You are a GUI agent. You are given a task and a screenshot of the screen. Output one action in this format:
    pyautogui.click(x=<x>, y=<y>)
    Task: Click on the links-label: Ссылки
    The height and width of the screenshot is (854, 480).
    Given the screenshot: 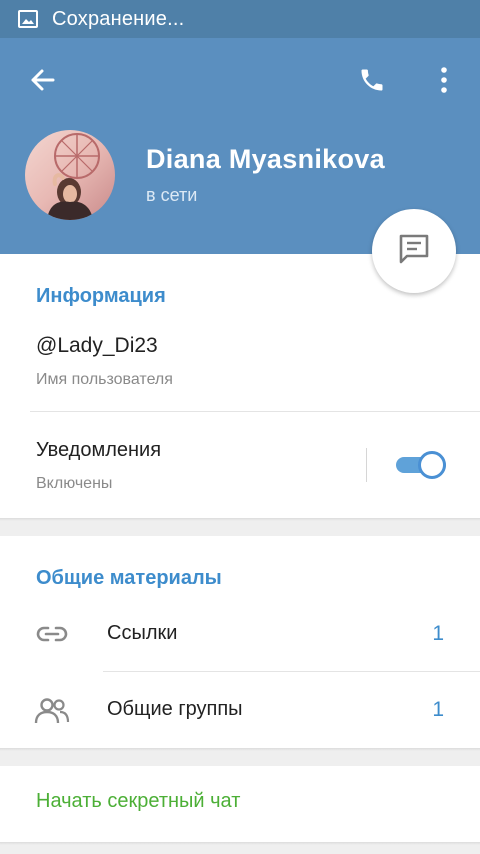 What is the action you would take?
    pyautogui.click(x=142, y=633)
    